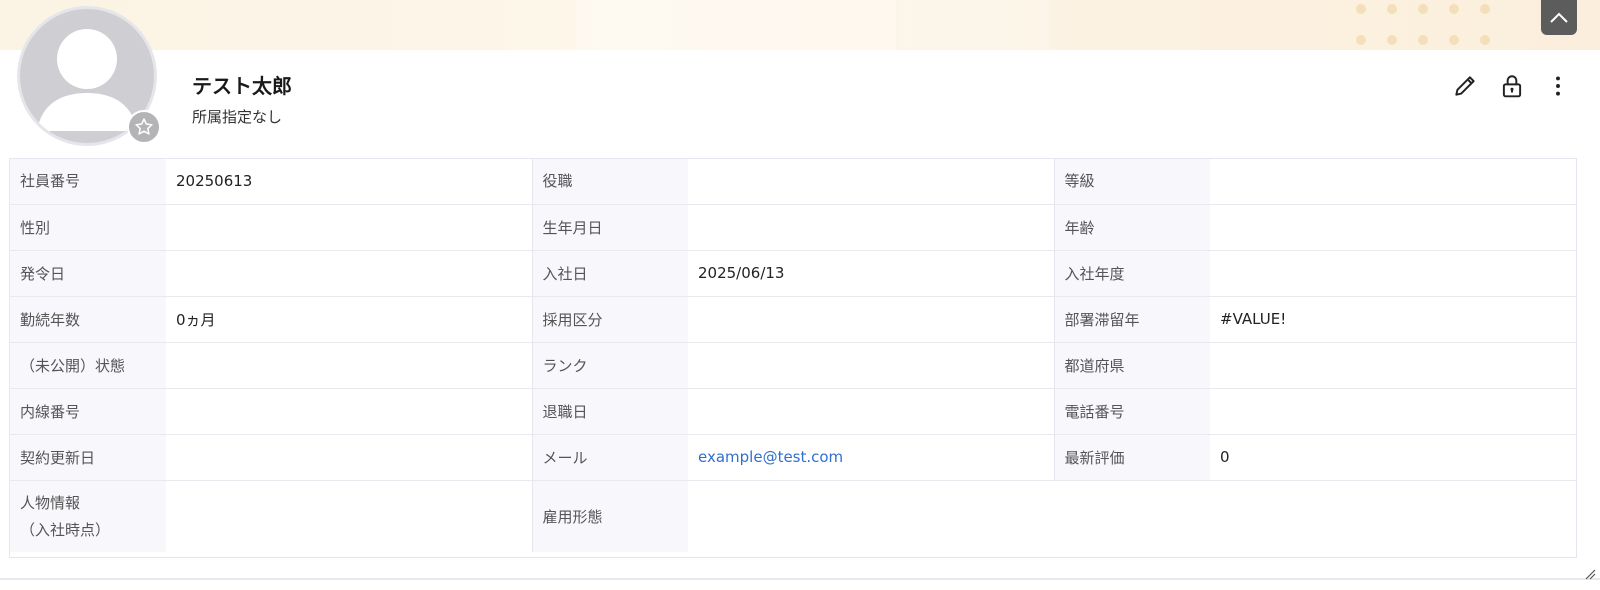 The image size is (1600, 590). What do you see at coordinates (88, 318) in the screenshot?
I see `field-label: 勤続年数` at bounding box center [88, 318].